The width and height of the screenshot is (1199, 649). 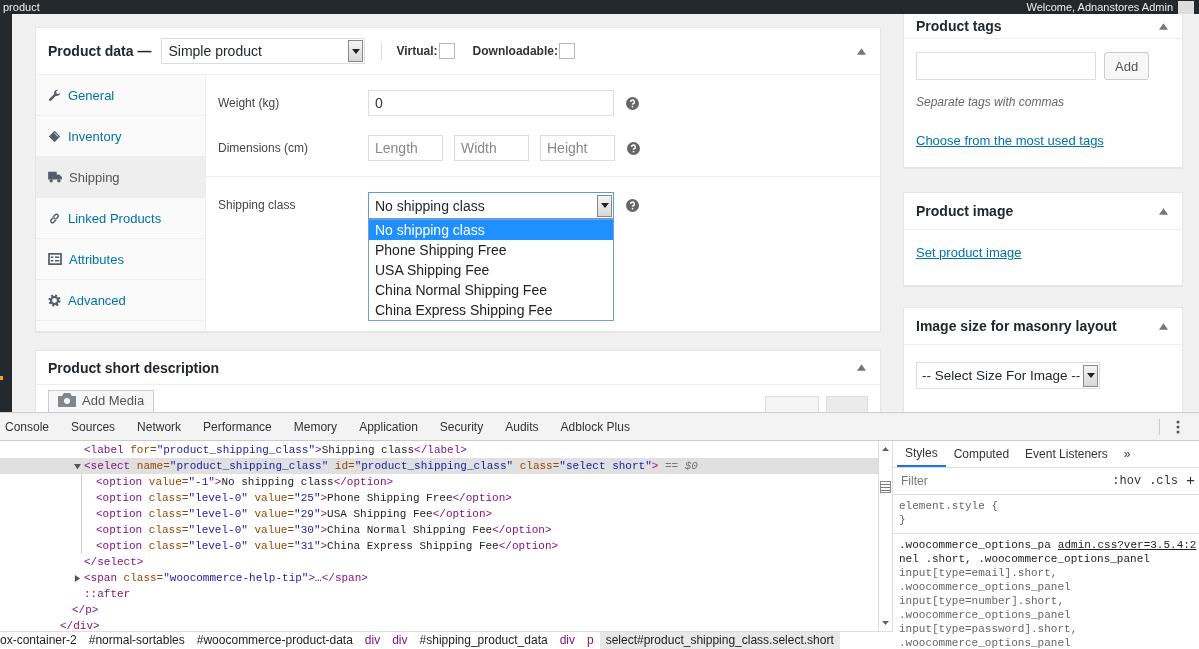 I want to click on hint-text: Separate tags with commas, so click(x=991, y=102).